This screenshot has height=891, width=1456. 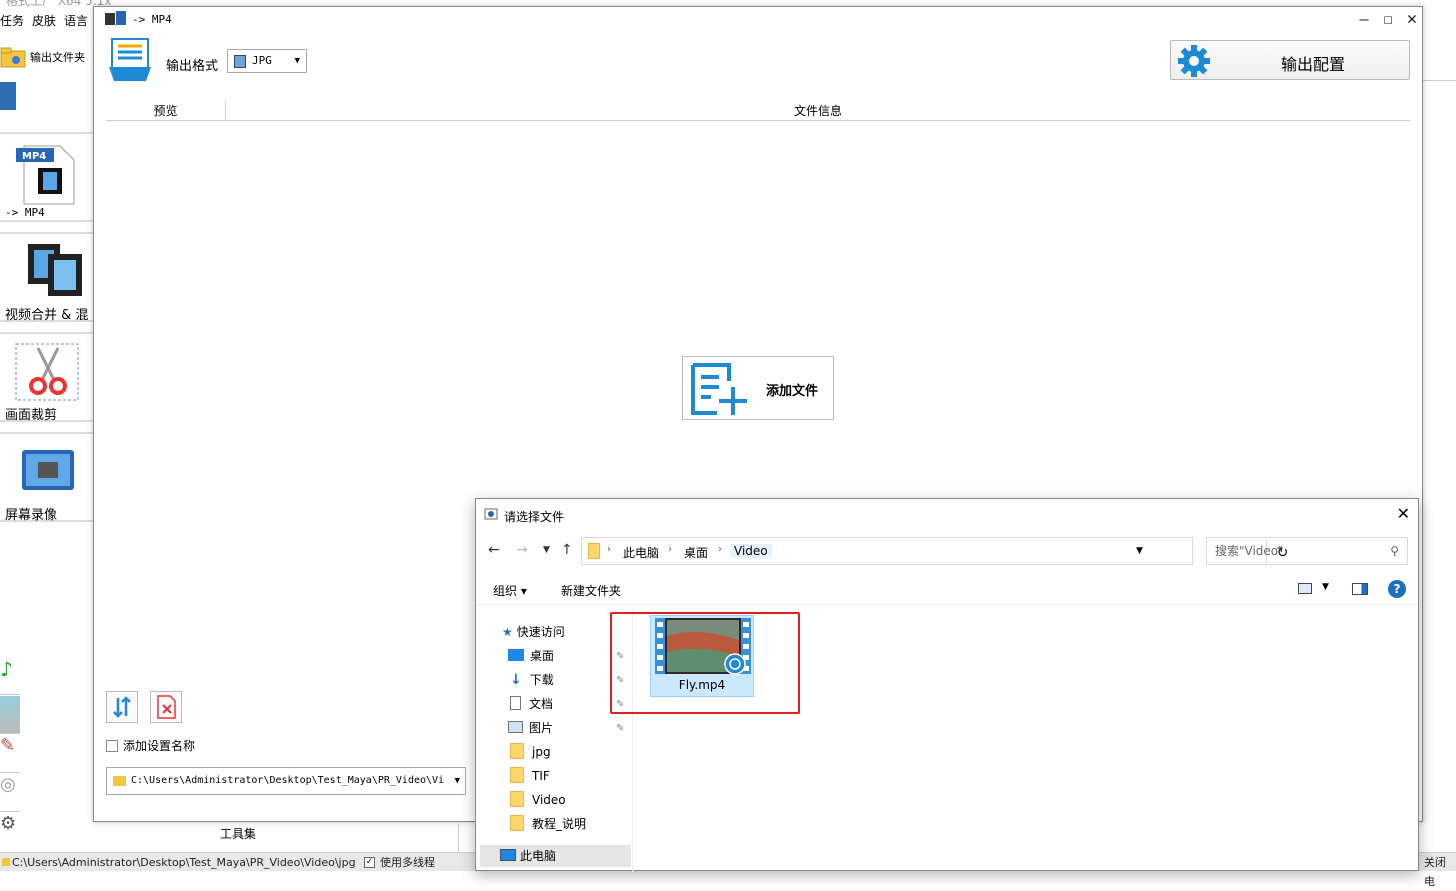 What do you see at coordinates (1397, 589) in the screenshot?
I see `help-icon: ?` at bounding box center [1397, 589].